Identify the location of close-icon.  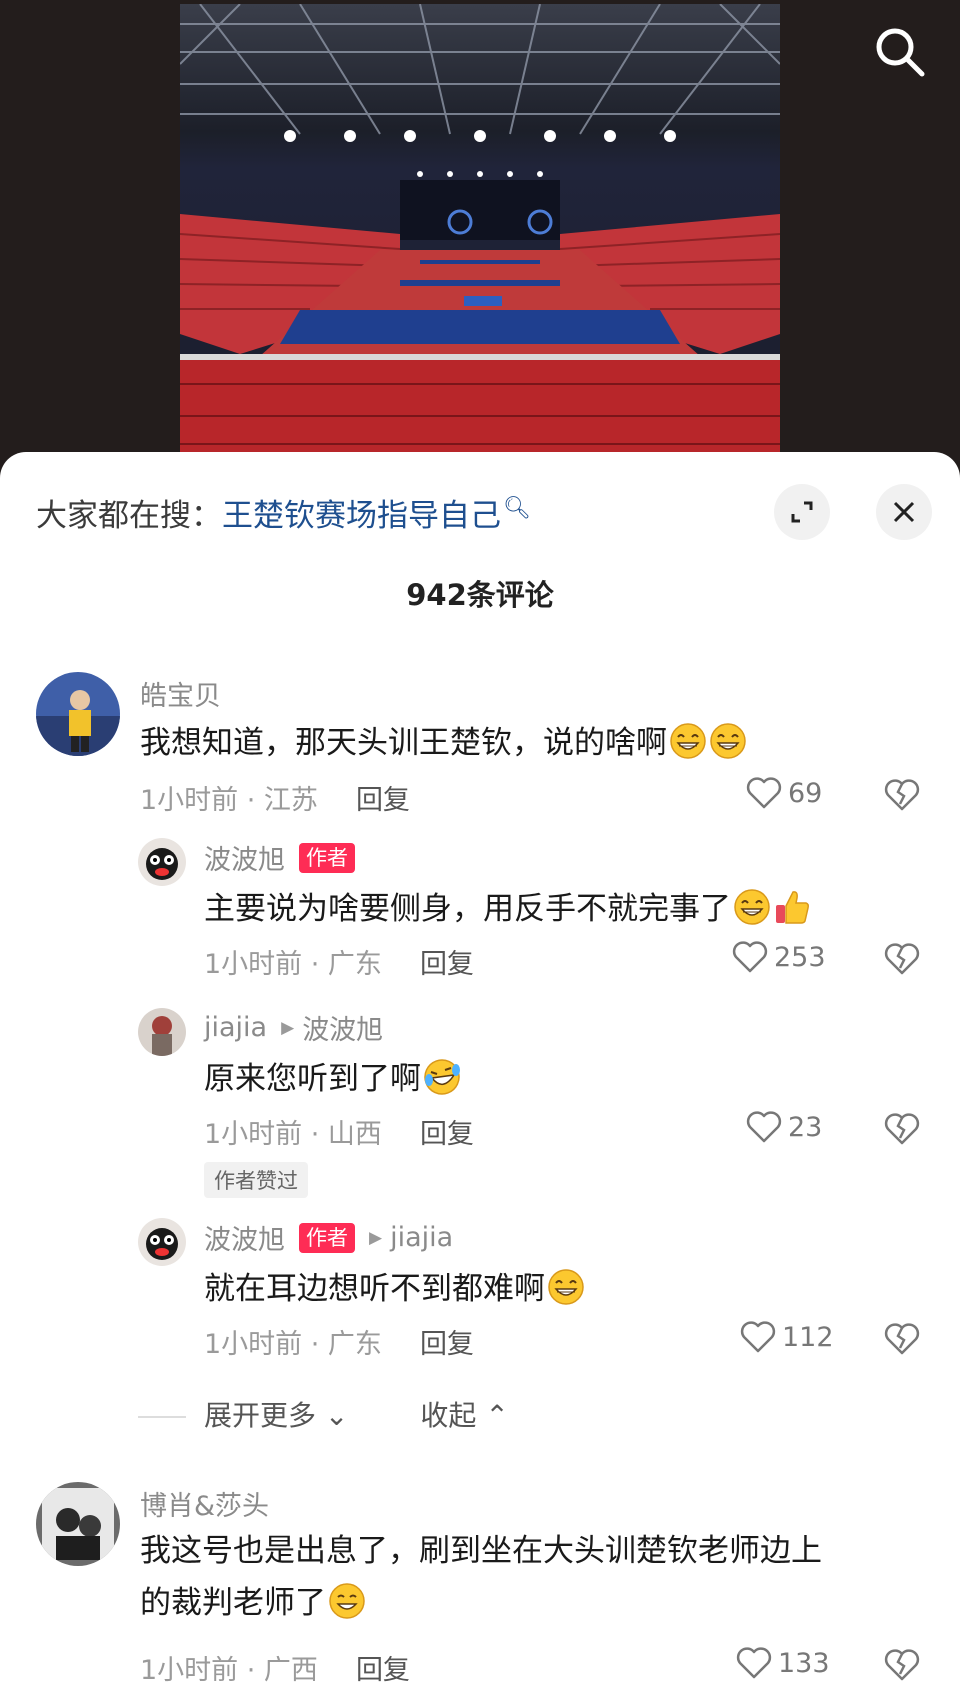
(904, 512).